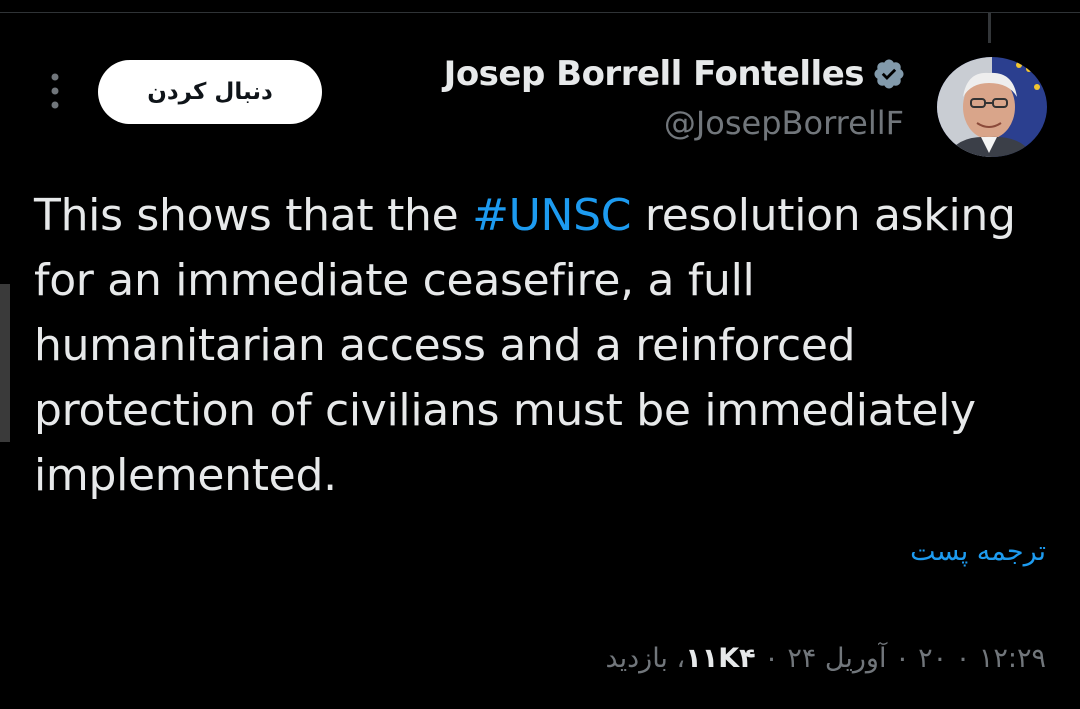 The image size is (1080, 709). What do you see at coordinates (654, 74) in the screenshot?
I see `author-display-name: Josep Borrell Fontelles` at bounding box center [654, 74].